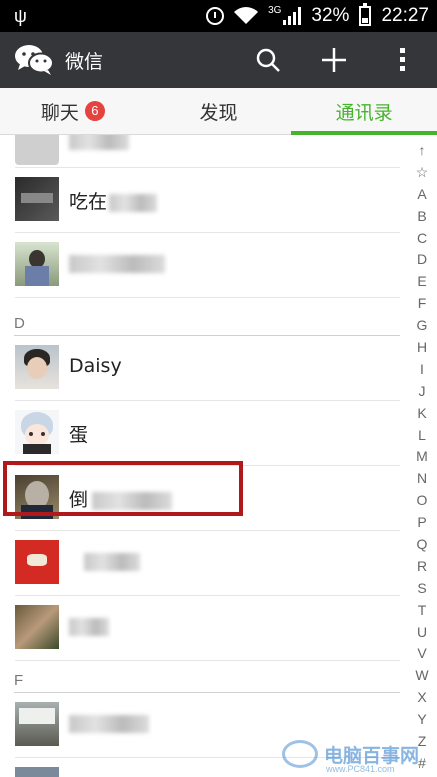 This screenshot has width=437, height=777. Describe the element at coordinates (405, 15) in the screenshot. I see `clock: 22:27` at that location.